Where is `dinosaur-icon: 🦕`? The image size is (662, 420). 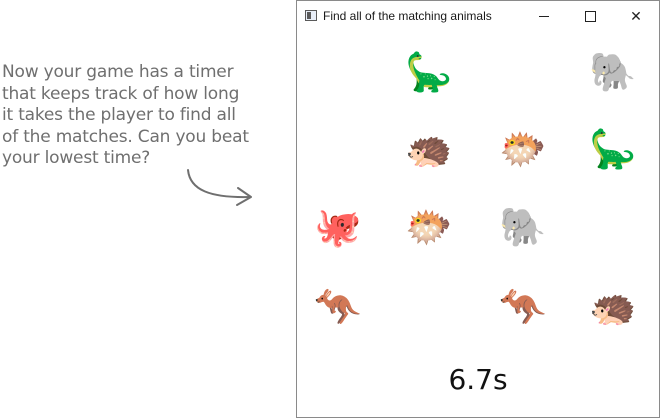 dinosaur-icon: 🦕 is located at coordinates (613, 149).